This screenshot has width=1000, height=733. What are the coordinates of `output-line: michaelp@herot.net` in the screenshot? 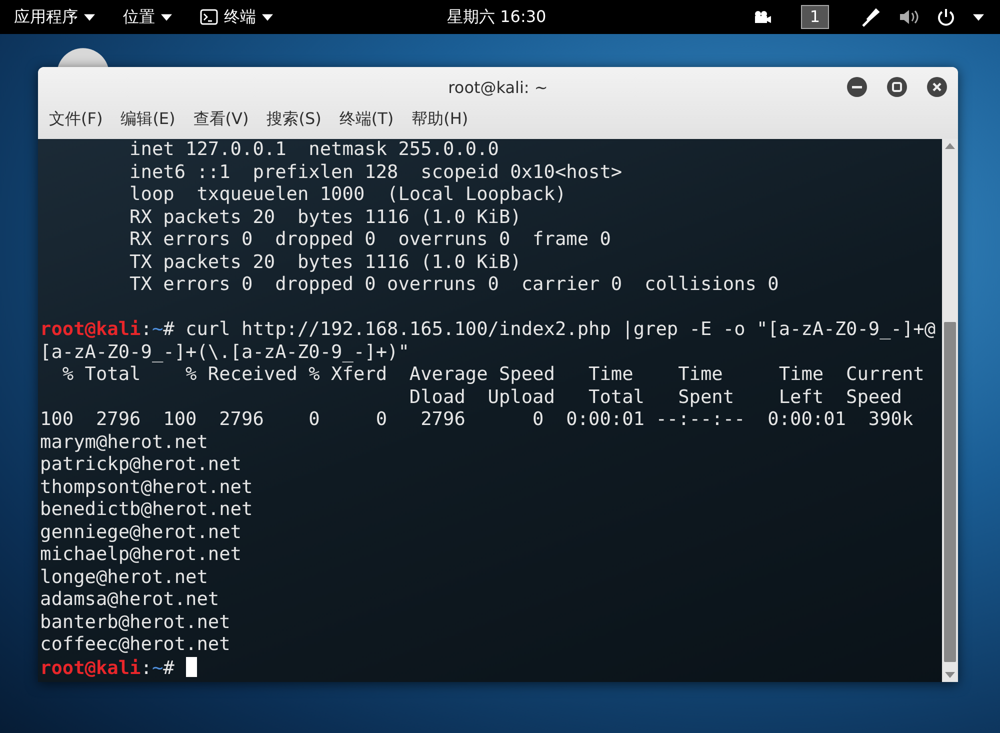 It's located at (141, 555).